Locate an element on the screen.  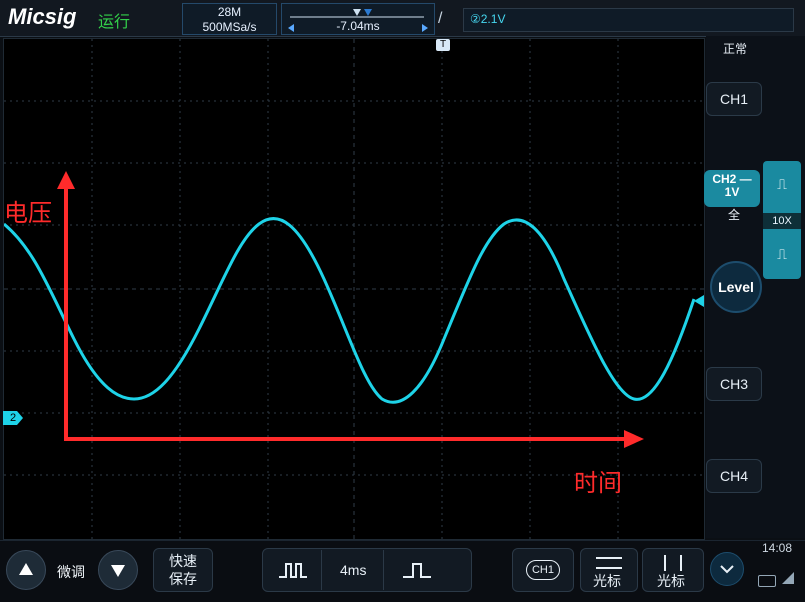
more-button is located at coordinates (727, 569).